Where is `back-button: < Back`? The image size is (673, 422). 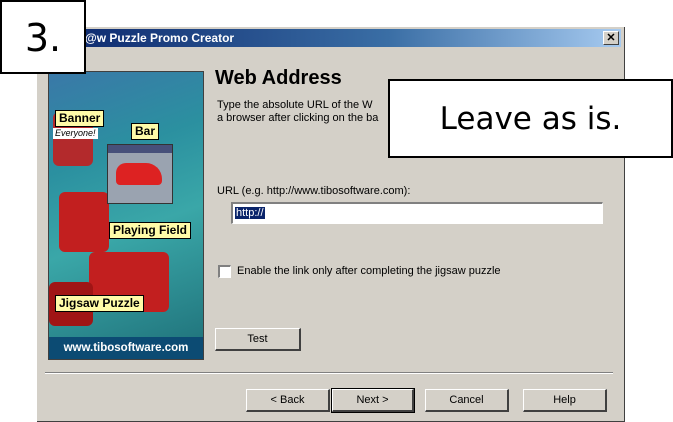 back-button: < Back is located at coordinates (288, 400).